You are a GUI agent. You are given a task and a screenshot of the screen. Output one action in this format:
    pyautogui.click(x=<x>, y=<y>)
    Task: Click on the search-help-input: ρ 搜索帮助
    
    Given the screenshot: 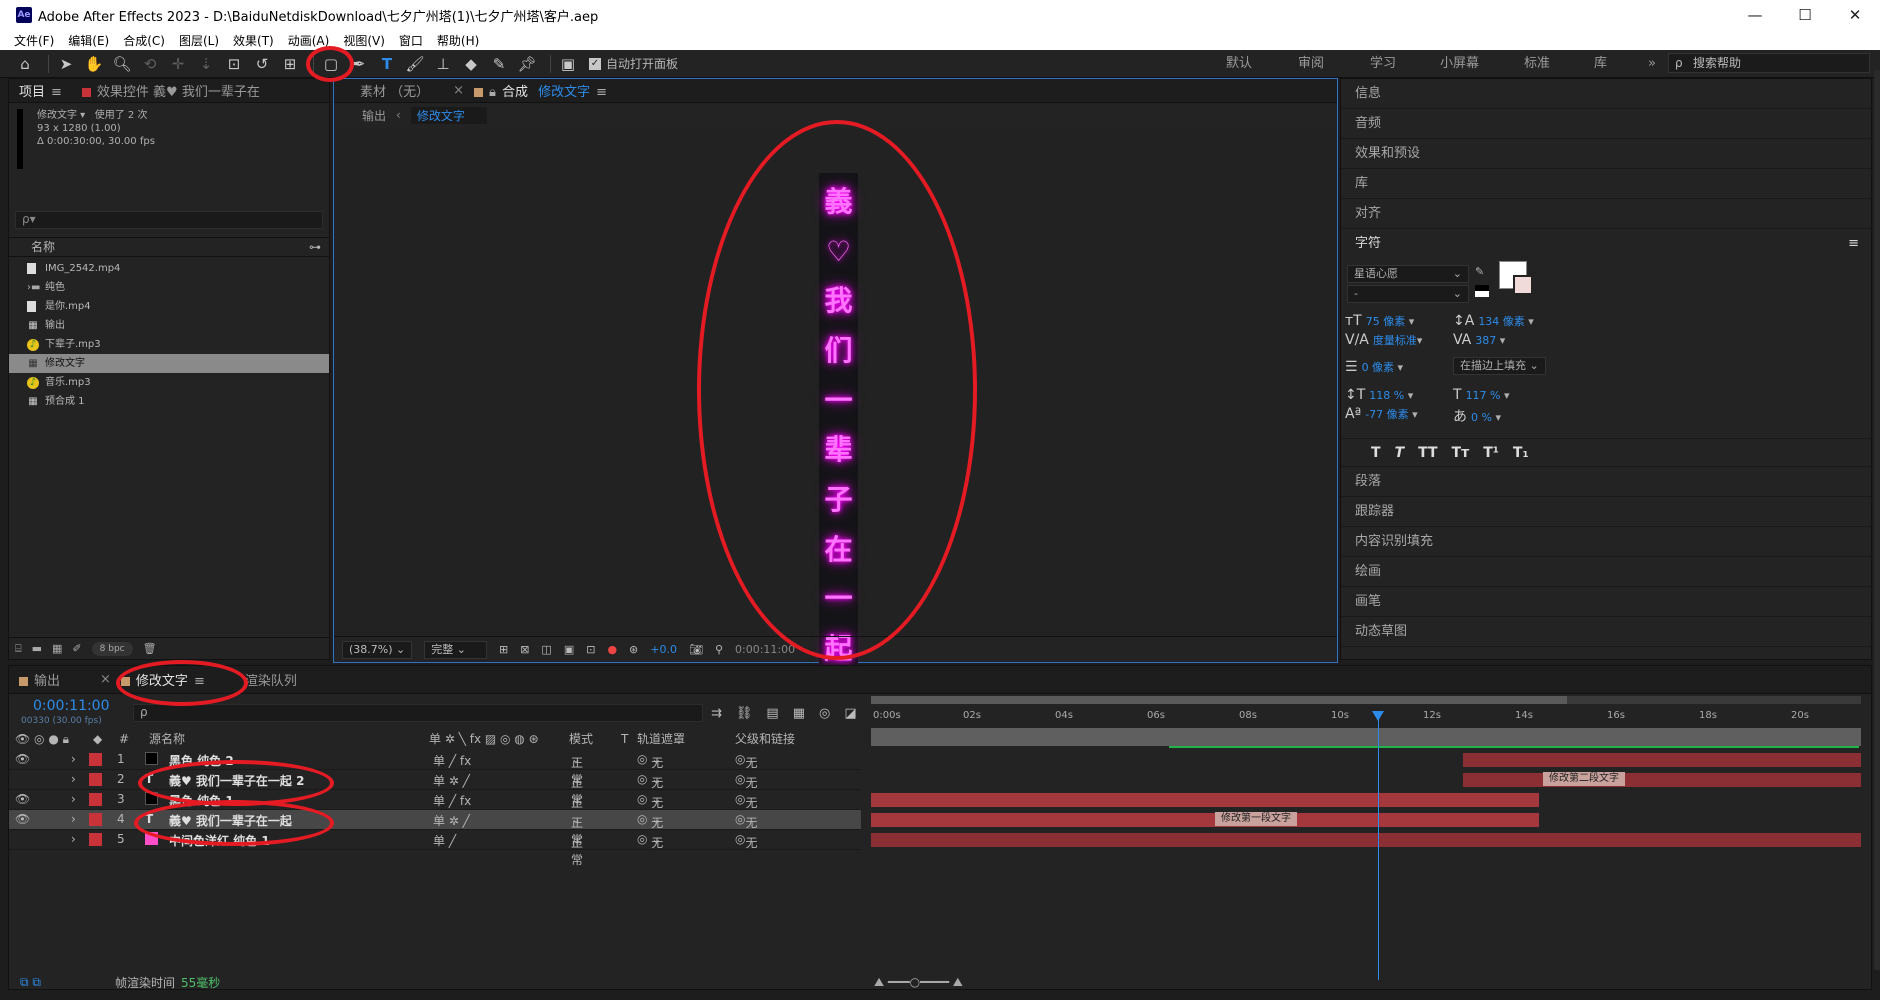 What is the action you would take?
    pyautogui.click(x=1769, y=63)
    